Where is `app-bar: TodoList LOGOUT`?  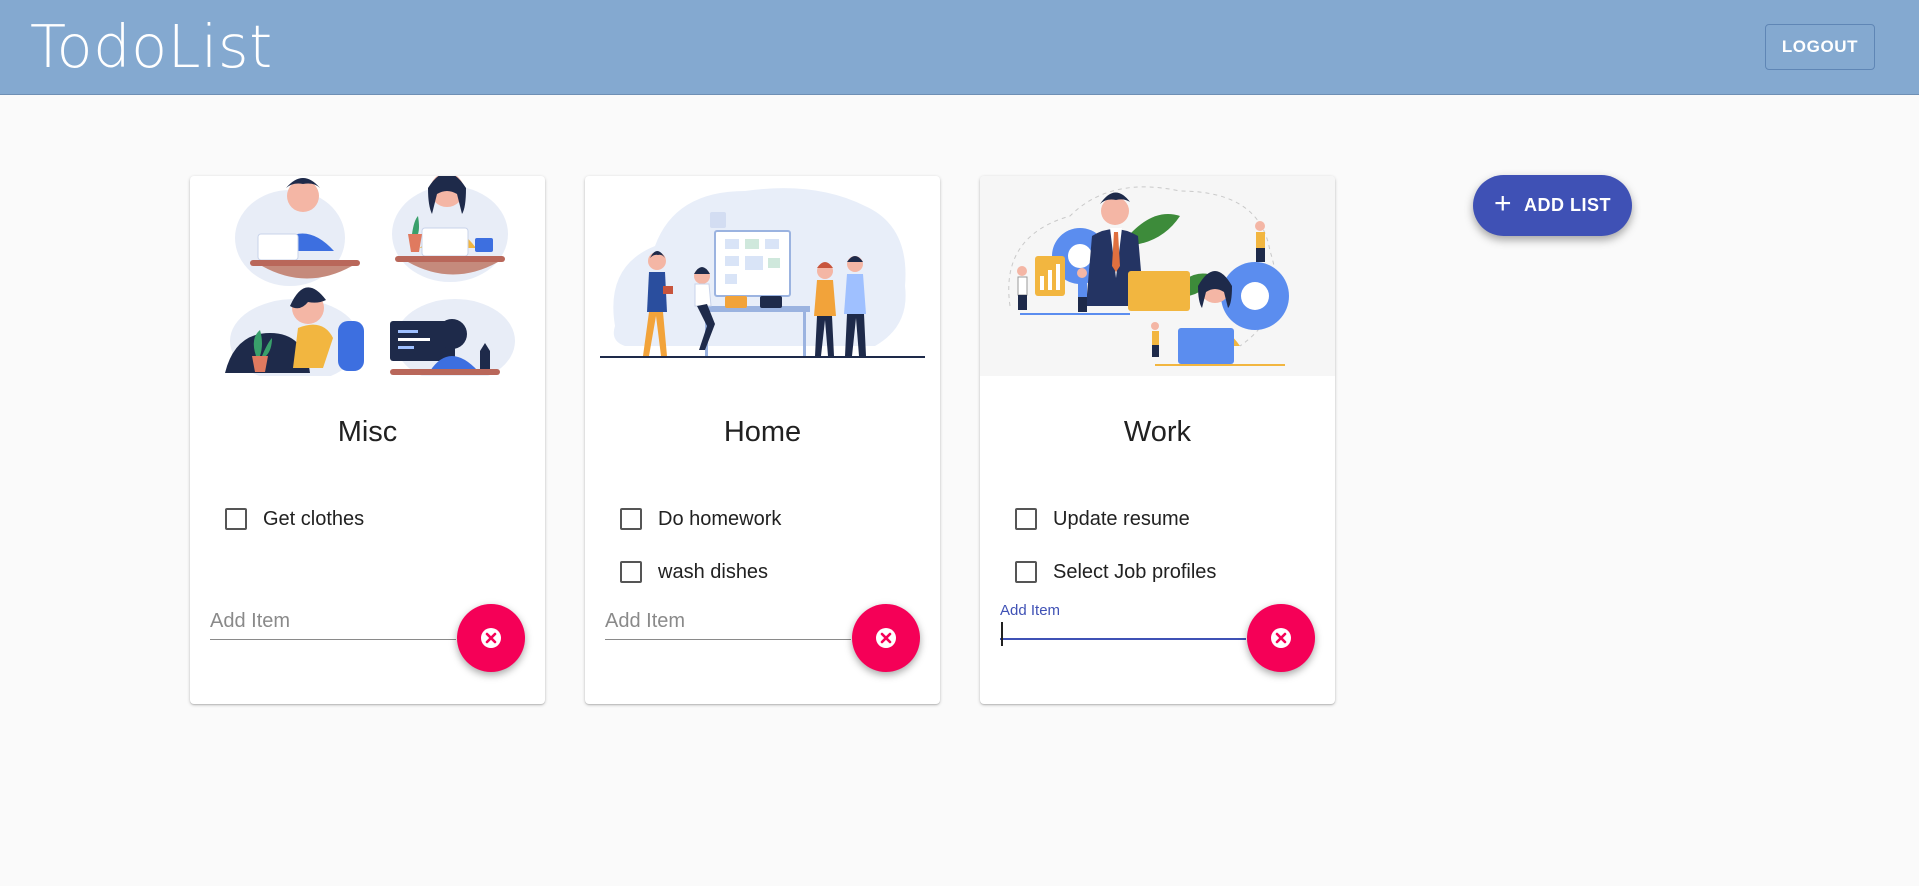
app-bar: TodoList LOGOUT is located at coordinates (959, 47).